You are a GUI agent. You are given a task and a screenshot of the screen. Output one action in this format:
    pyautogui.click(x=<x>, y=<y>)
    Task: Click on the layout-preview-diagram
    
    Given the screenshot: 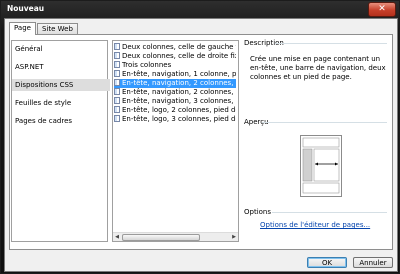 What is the action you would take?
    pyautogui.click(x=321, y=165)
    